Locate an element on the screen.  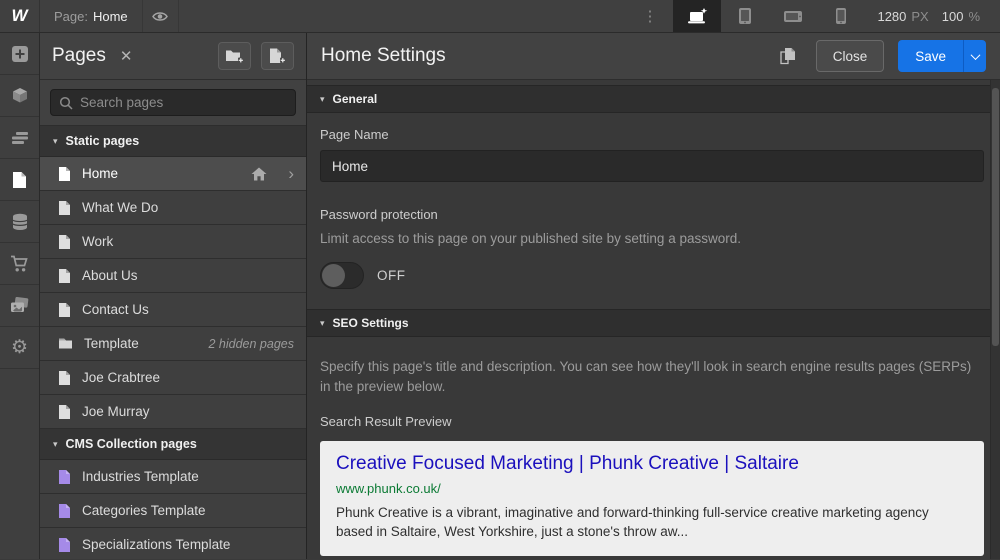
cms-collection-section-header: ▾ CMS Collection pages is located at coordinates (173, 444).